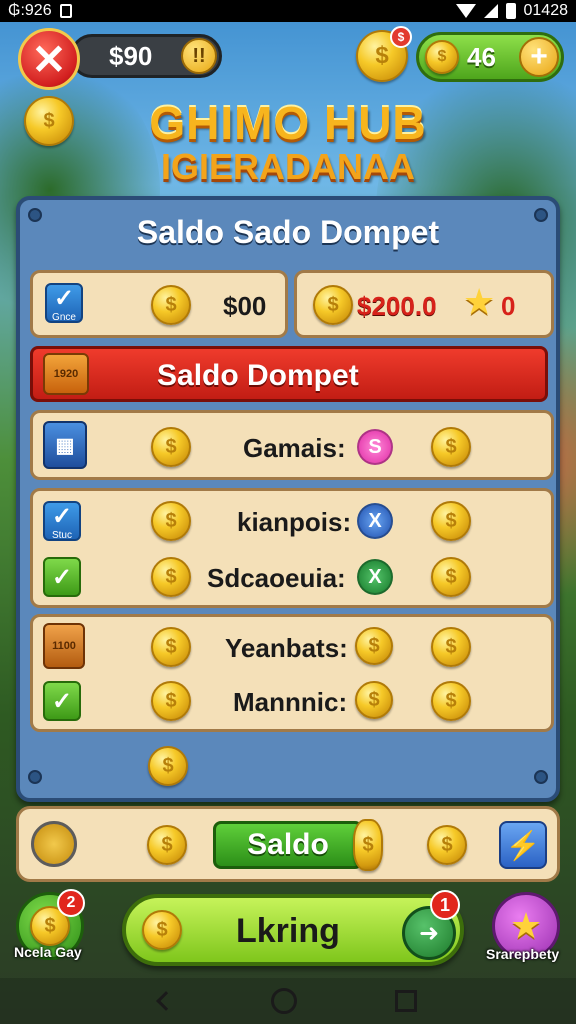  I want to click on right-card-value: $200.0, so click(397, 306).